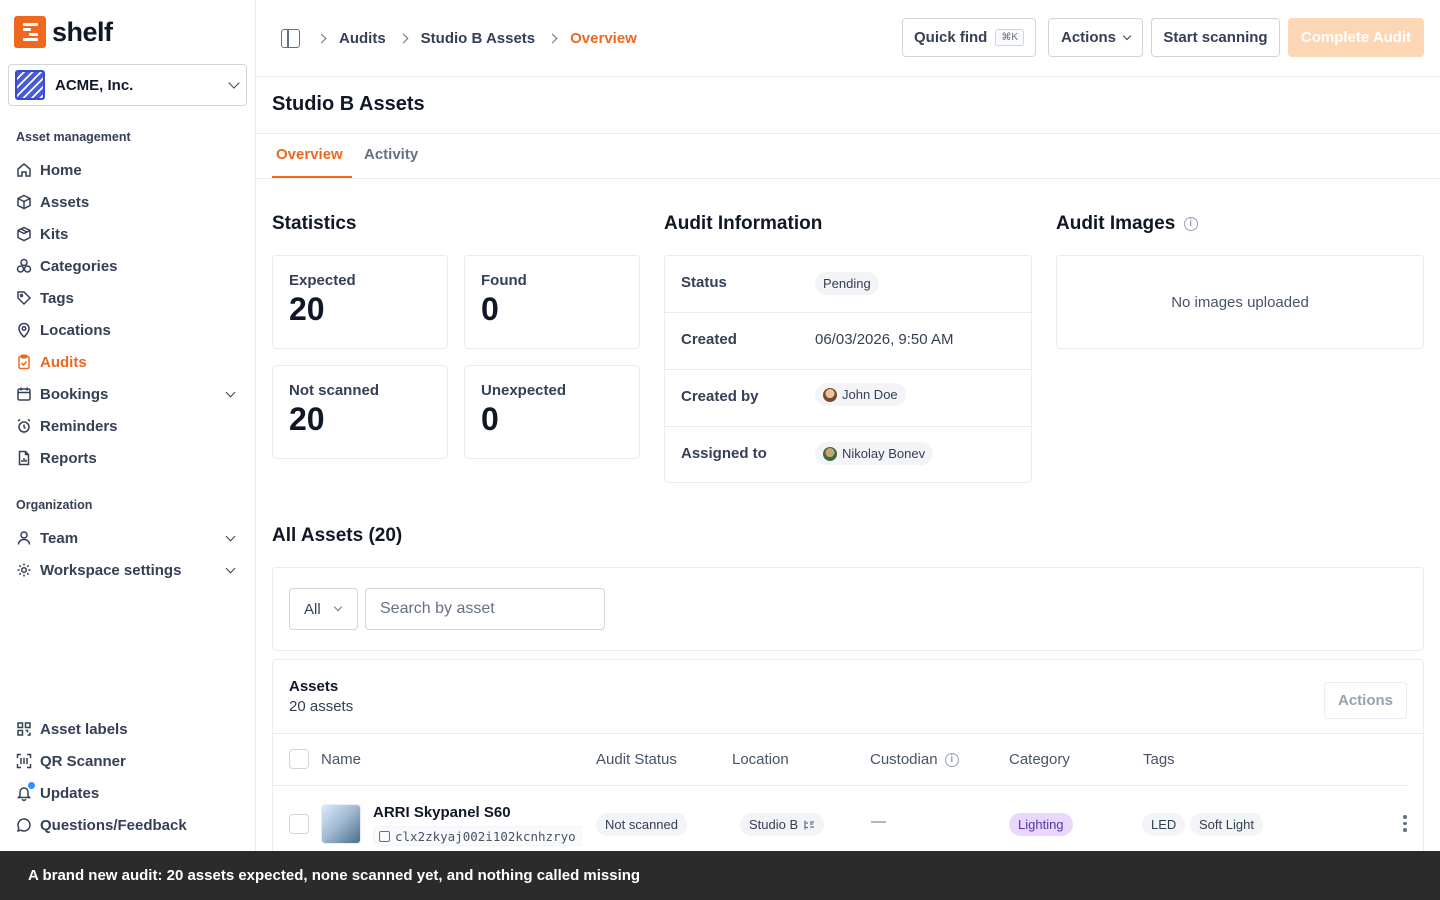  I want to click on sidebar-item-reports: Reports, so click(129, 458).